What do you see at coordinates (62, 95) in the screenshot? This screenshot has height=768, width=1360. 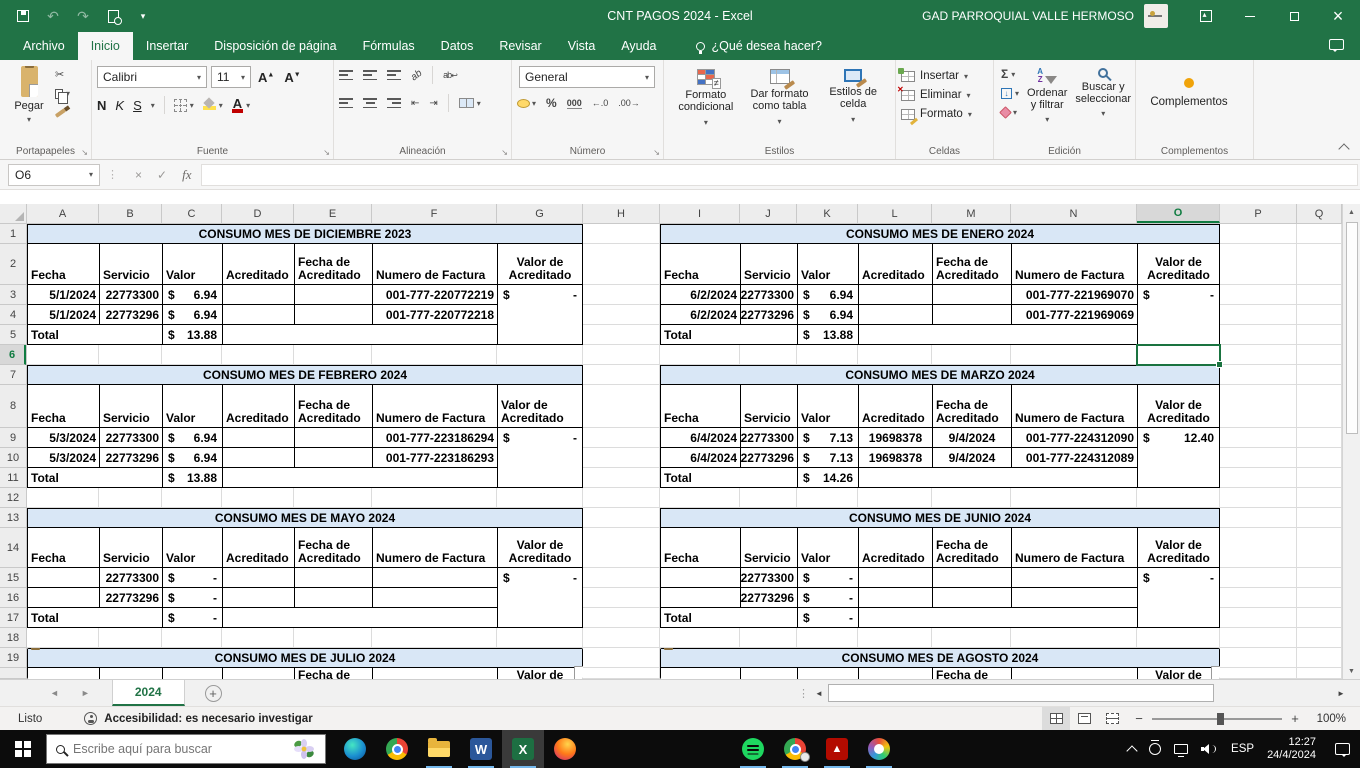 I see `copy-button: ▾` at bounding box center [62, 95].